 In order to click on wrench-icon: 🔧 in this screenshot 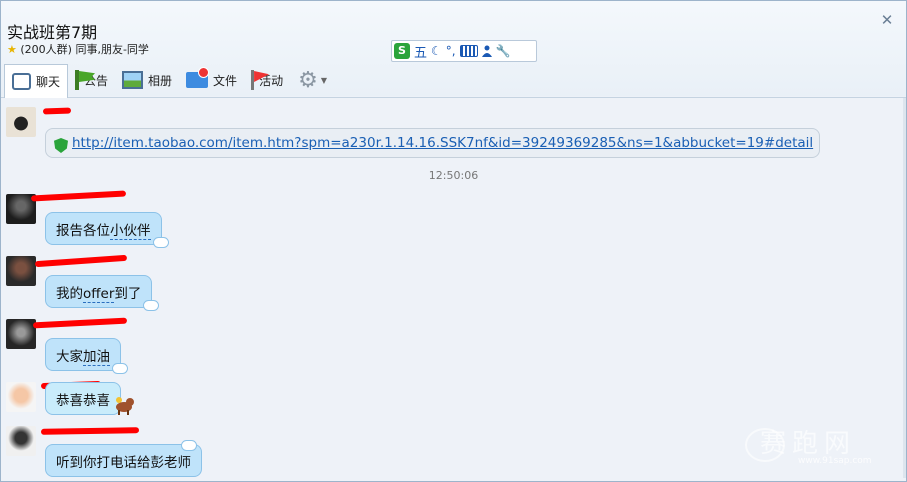, I will do `click(503, 51)`.